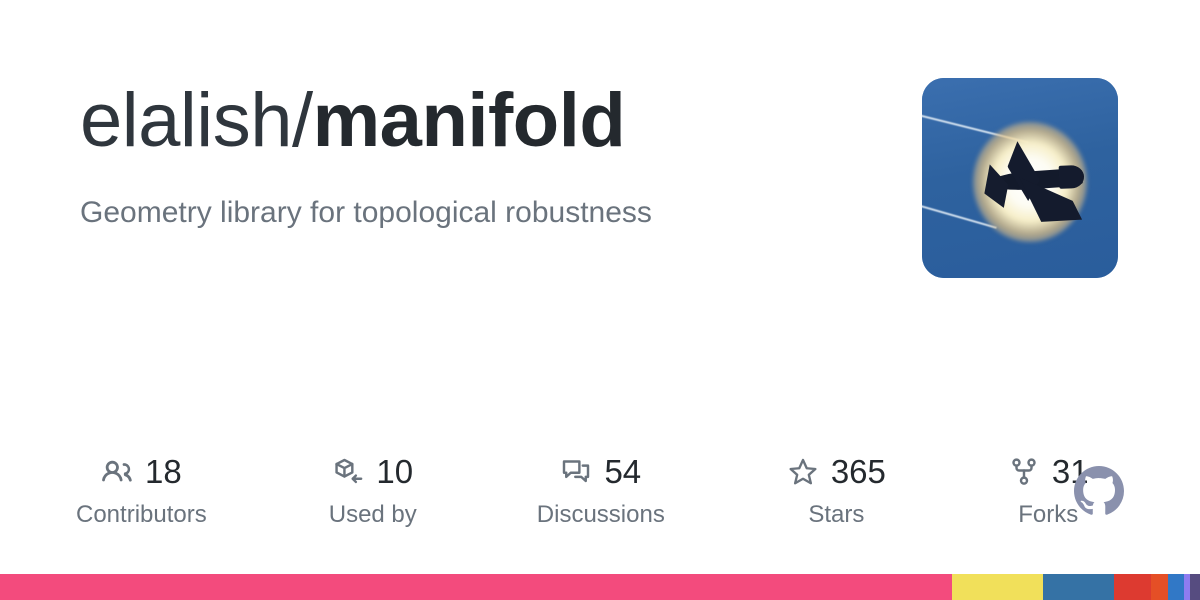 The height and width of the screenshot is (600, 1200). I want to click on stat-contributors-value-row: 18, so click(141, 472).